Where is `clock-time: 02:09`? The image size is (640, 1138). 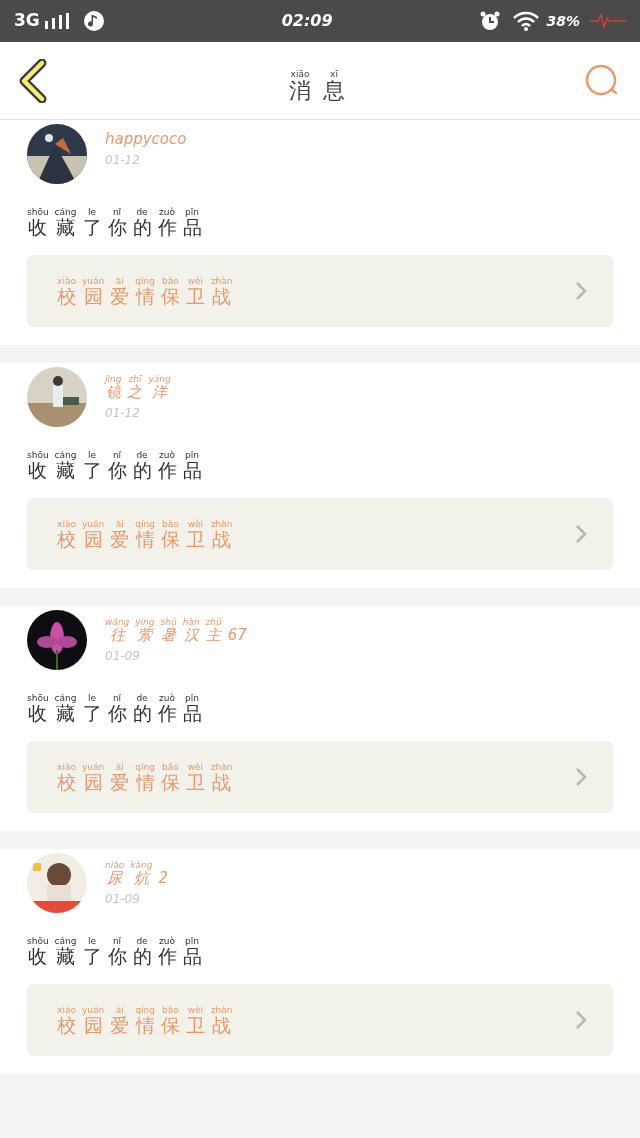 clock-time: 02:09 is located at coordinates (307, 21).